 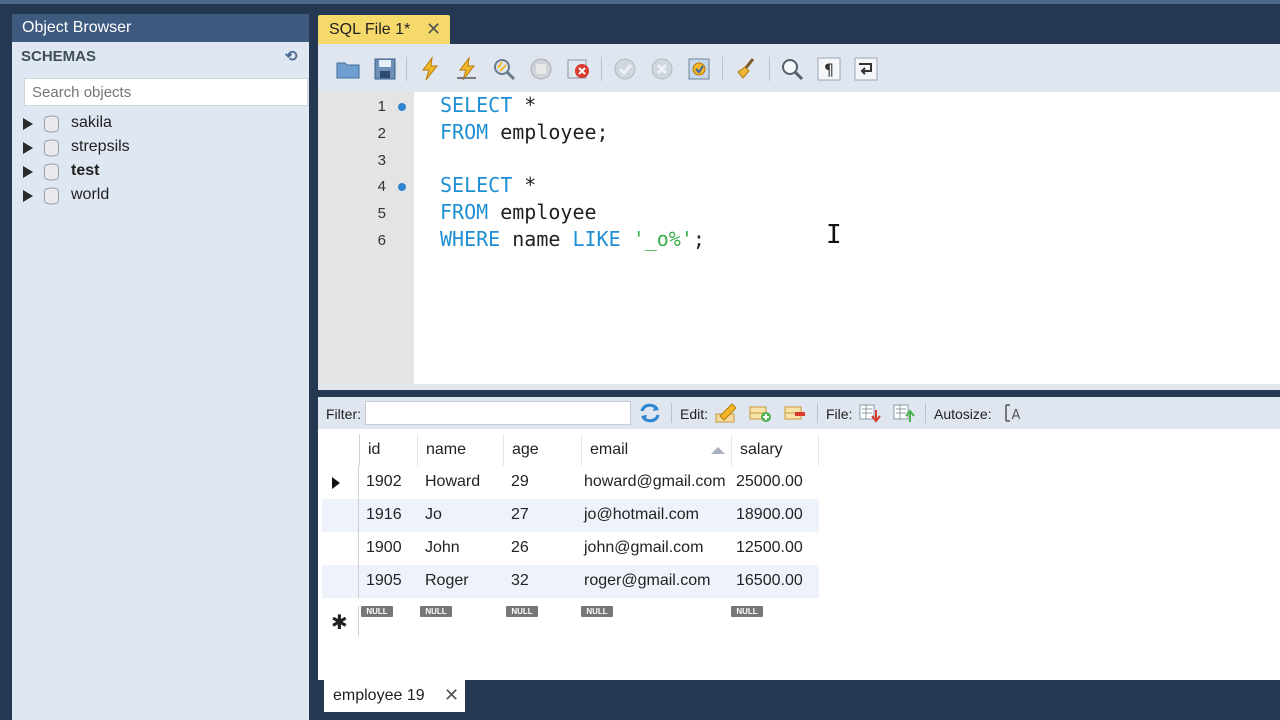 What do you see at coordinates (570, 621) in the screenshot?
I see `new-row: ✱ NULL NULL NULL NULL NULL` at bounding box center [570, 621].